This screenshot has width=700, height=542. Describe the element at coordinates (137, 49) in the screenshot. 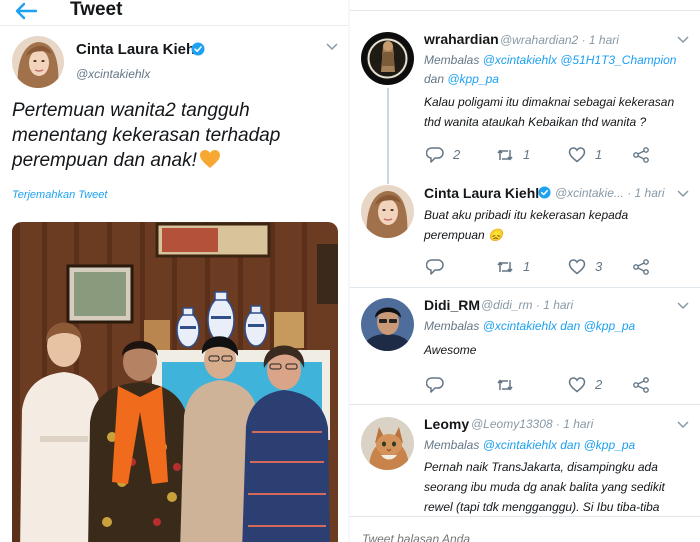

I see `author-name: Cinta Laura Kiehl` at that location.